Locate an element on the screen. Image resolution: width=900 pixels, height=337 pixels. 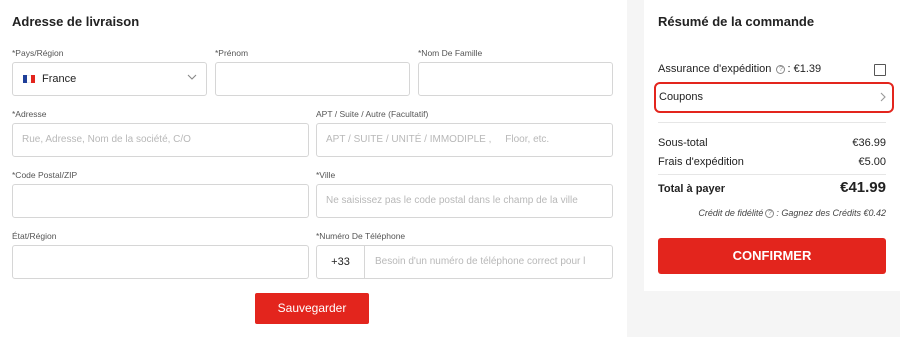
apt-label: APT / Suite / Autre (Facultatif) is located at coordinates (372, 114).